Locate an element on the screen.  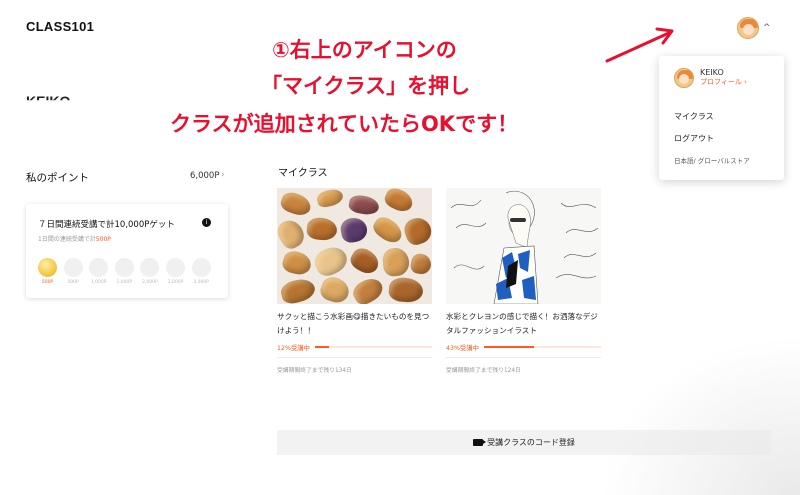
class-thumbnail-pastry is located at coordinates (354, 246).